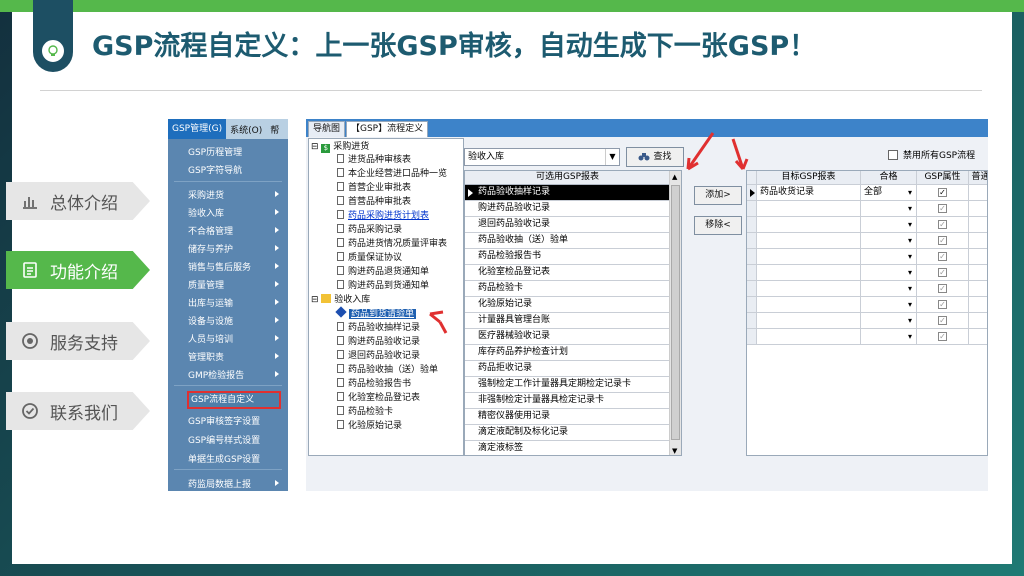 This screenshot has width=1024, height=576. What do you see at coordinates (718, 195) in the screenshot?
I see `add-button: 添加>` at bounding box center [718, 195].